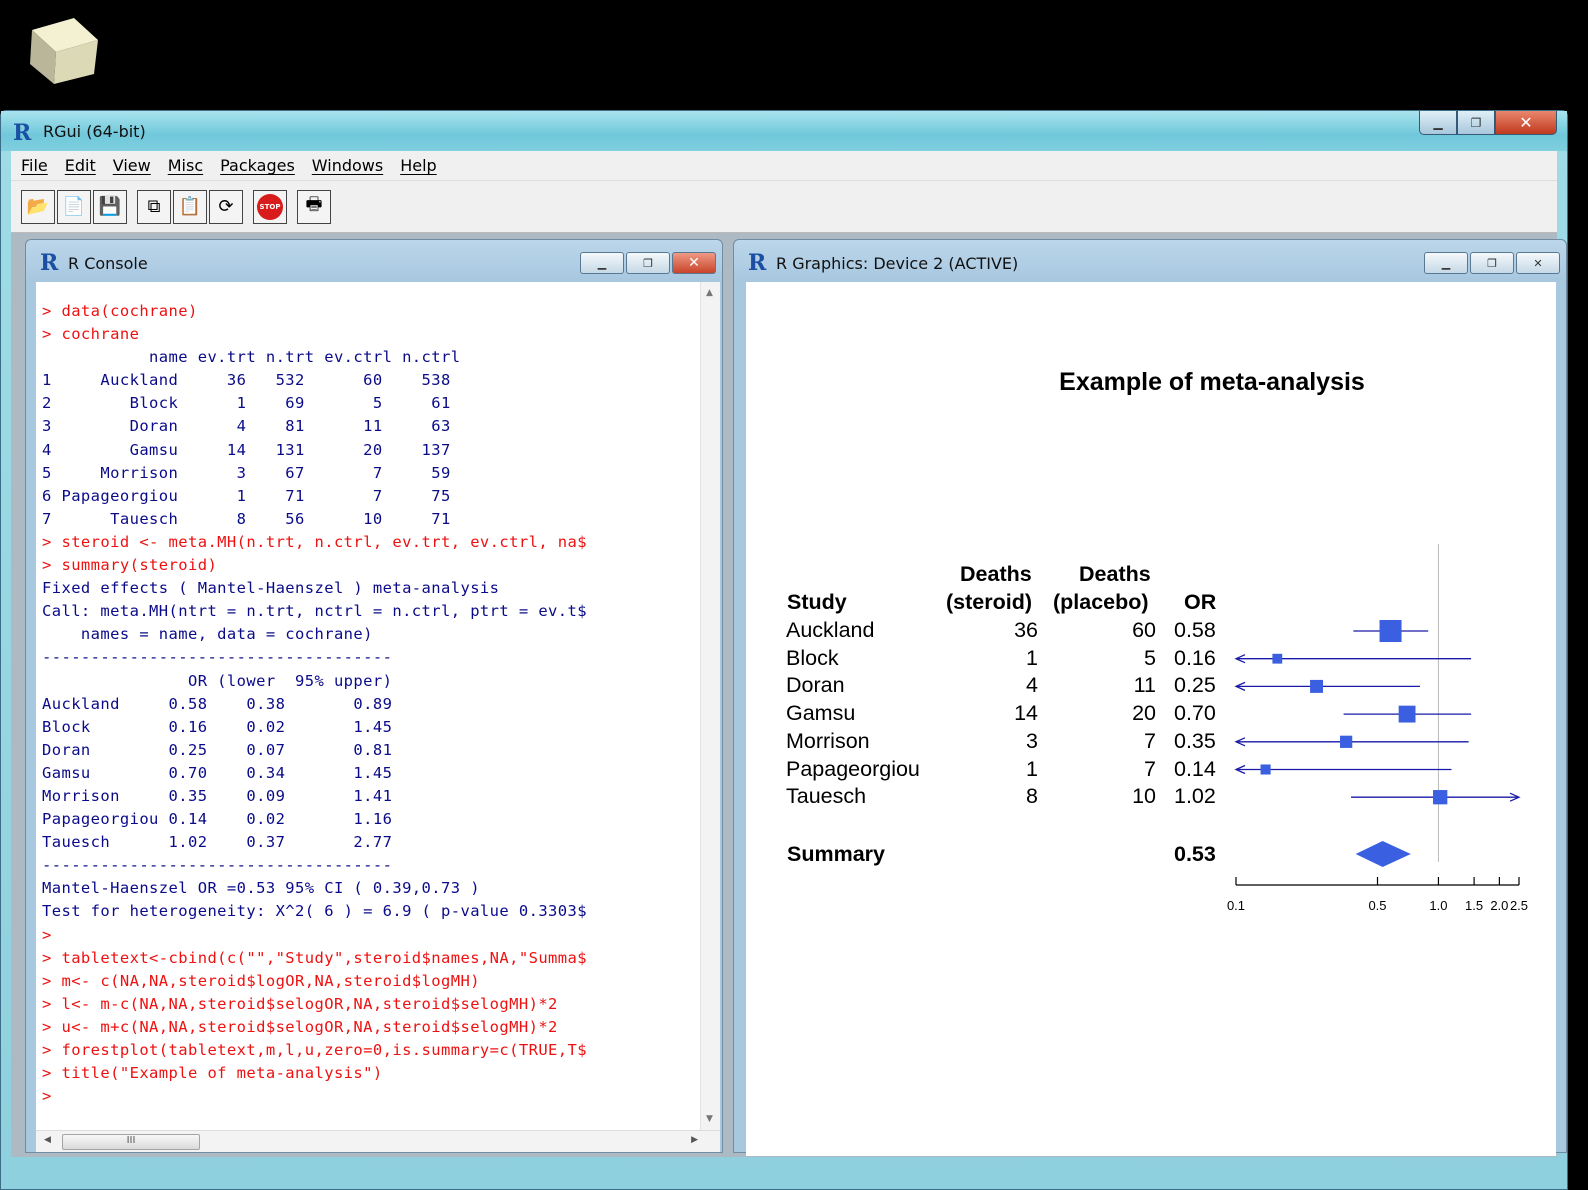 This screenshot has width=1588, height=1190. Describe the element at coordinates (1538, 263) in the screenshot. I see `graphics-close-button: ✕` at that location.